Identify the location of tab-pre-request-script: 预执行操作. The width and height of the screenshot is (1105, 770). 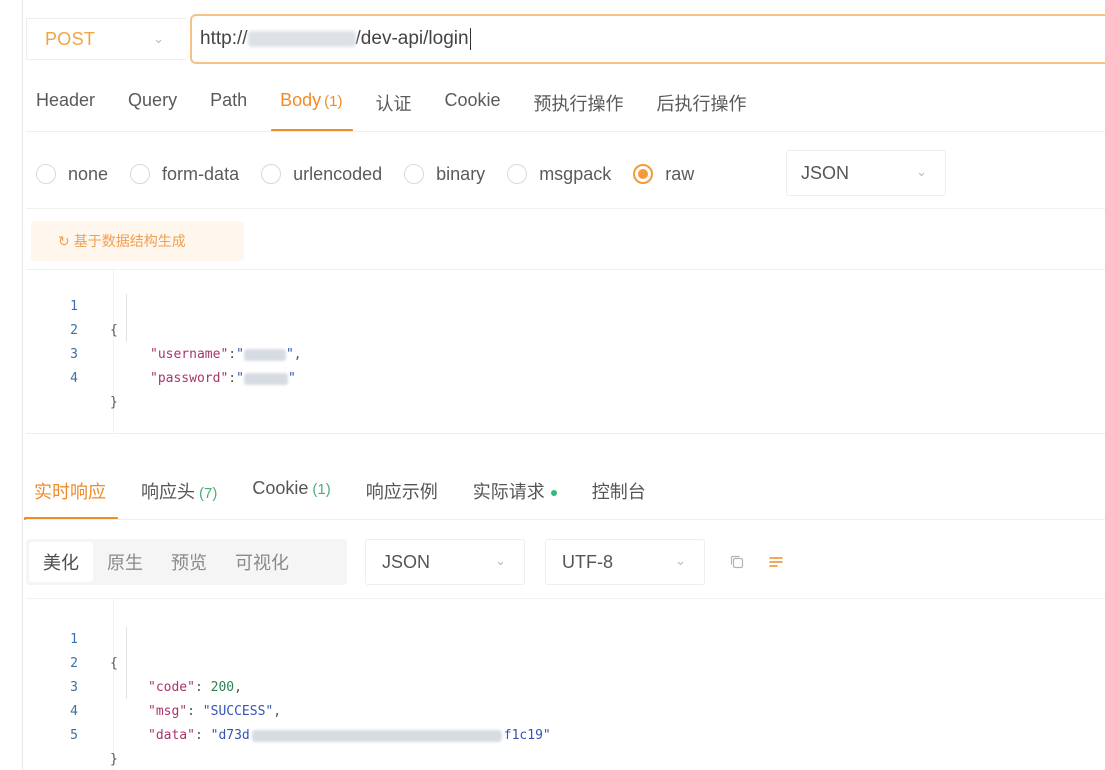
(579, 105).